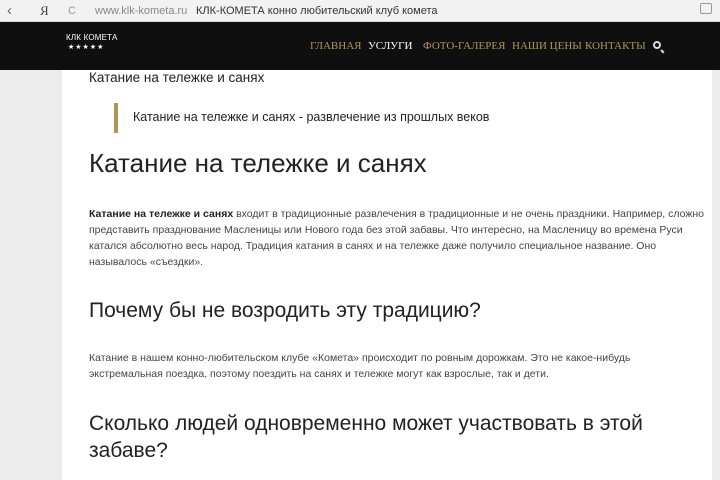 This screenshot has width=720, height=480. What do you see at coordinates (659, 47) in the screenshot?
I see `search-icon` at bounding box center [659, 47].